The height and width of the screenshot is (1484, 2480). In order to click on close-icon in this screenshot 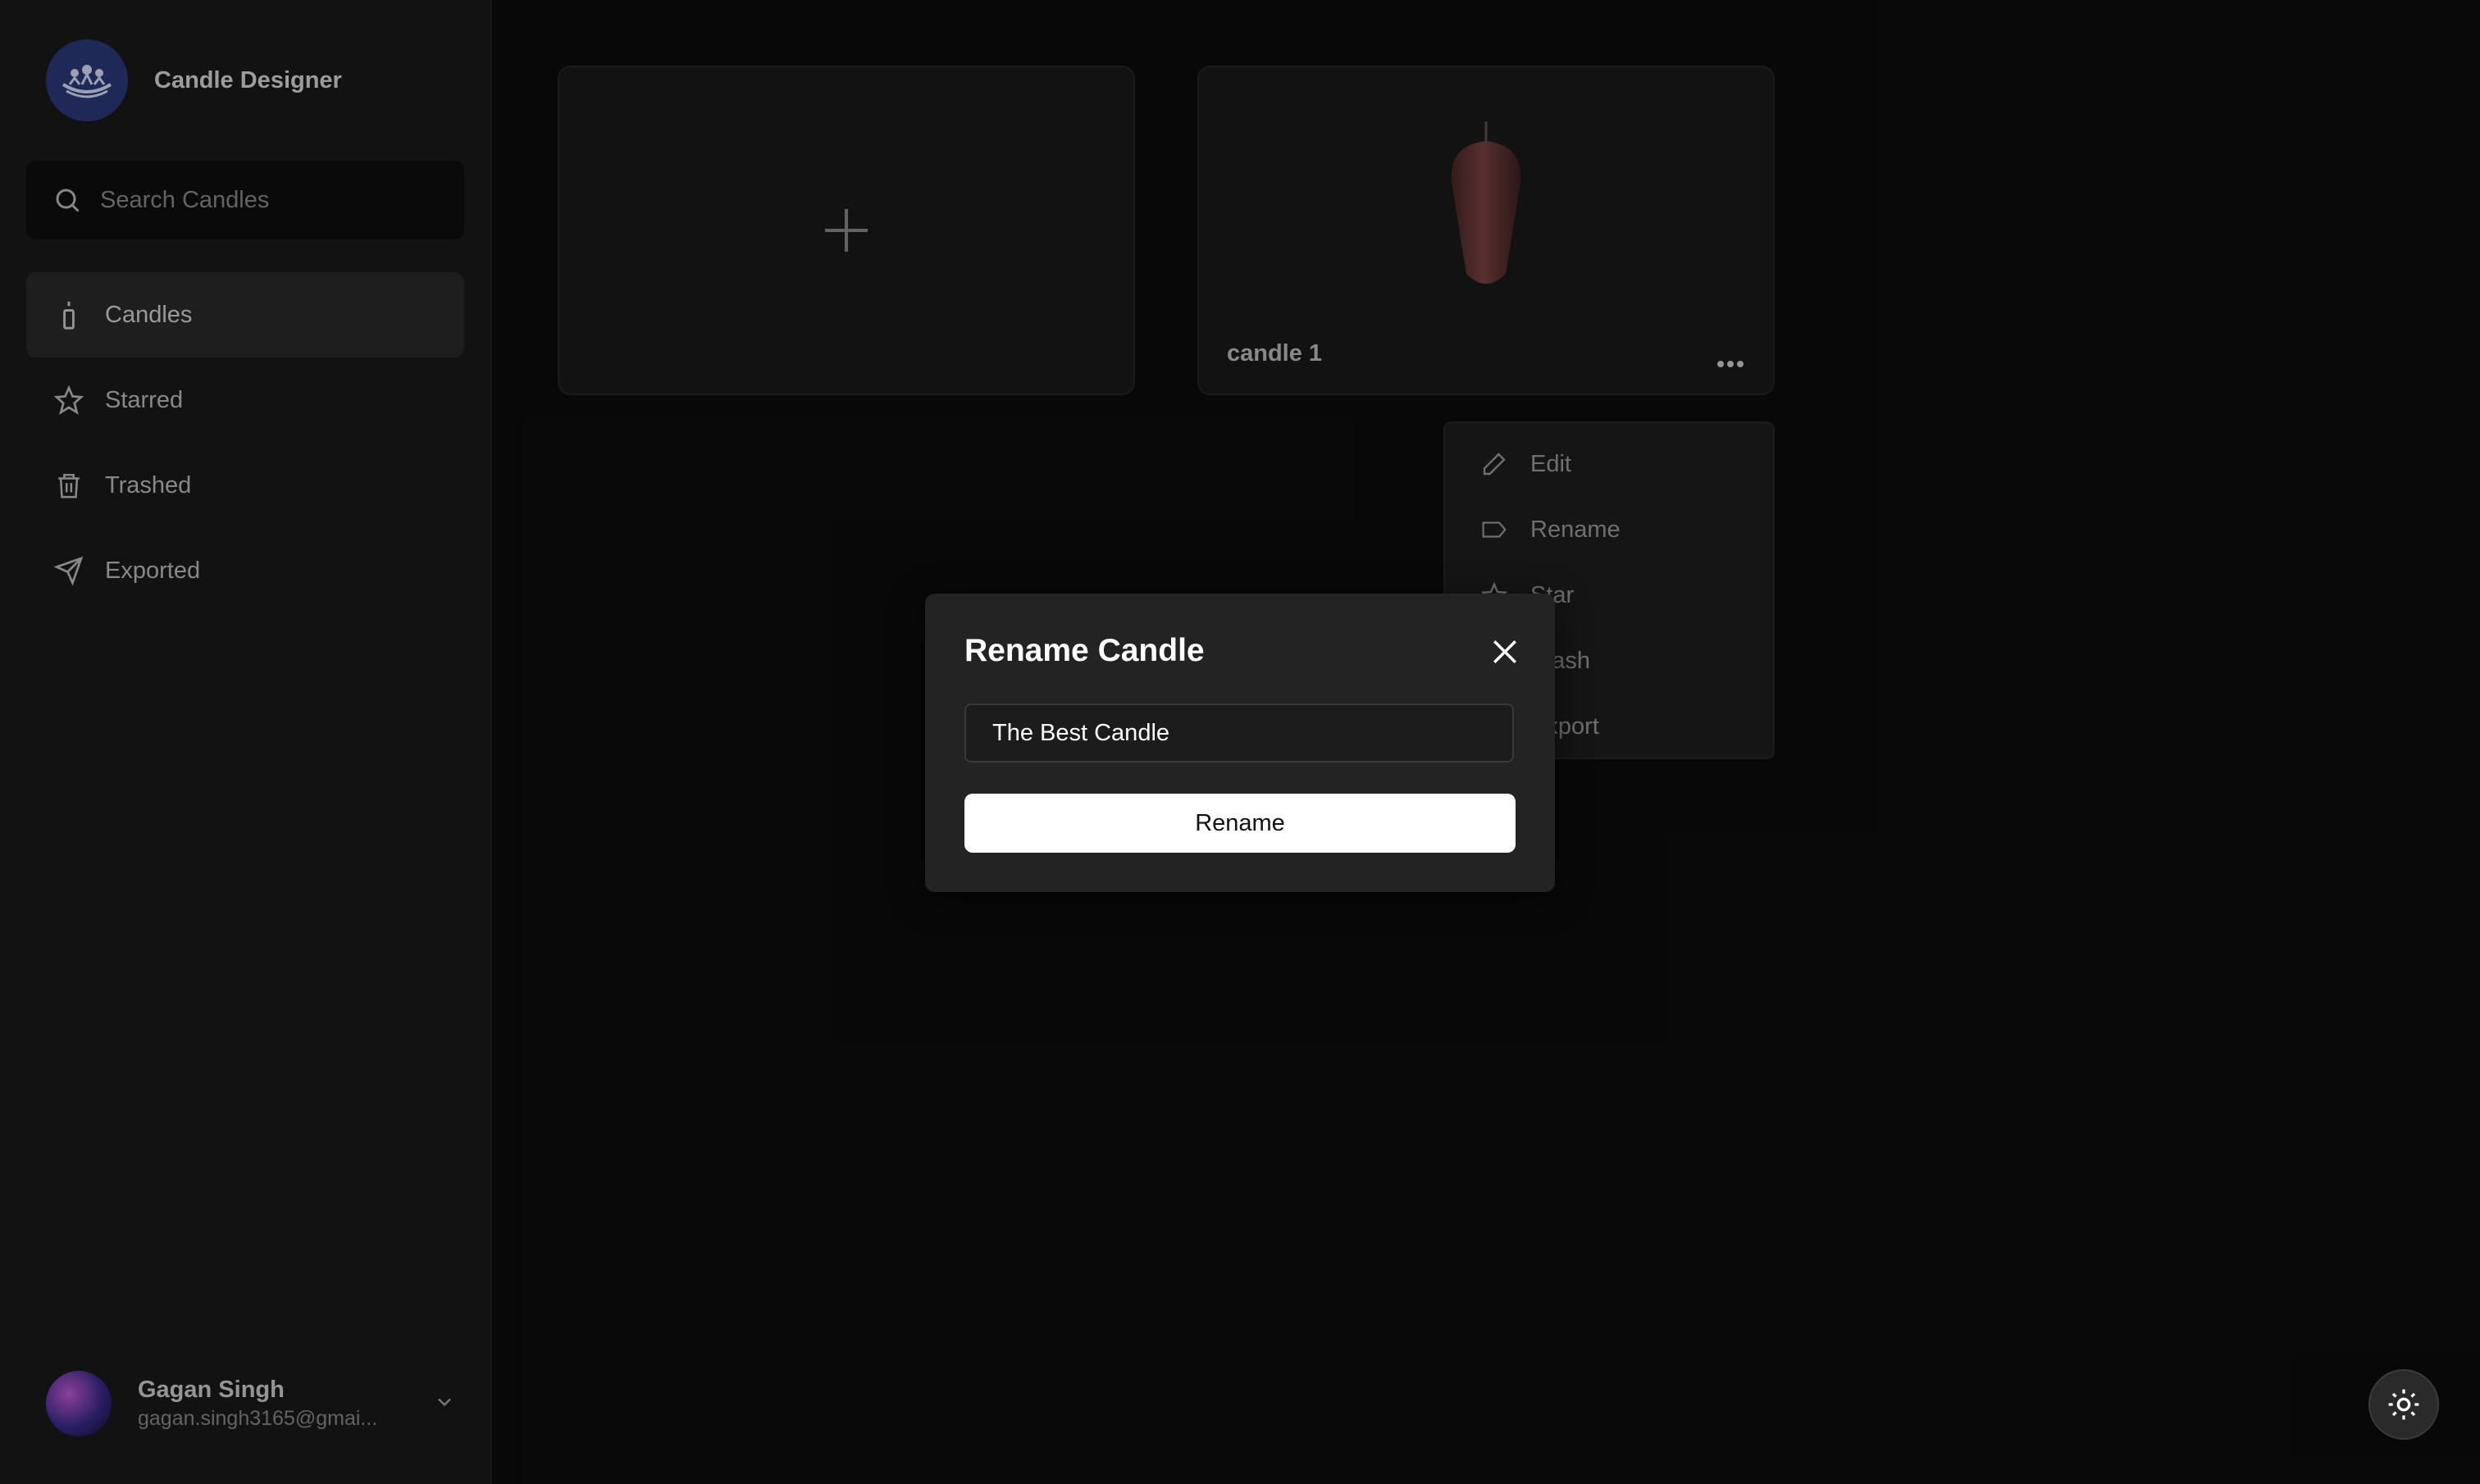, I will do `click(1505, 652)`.